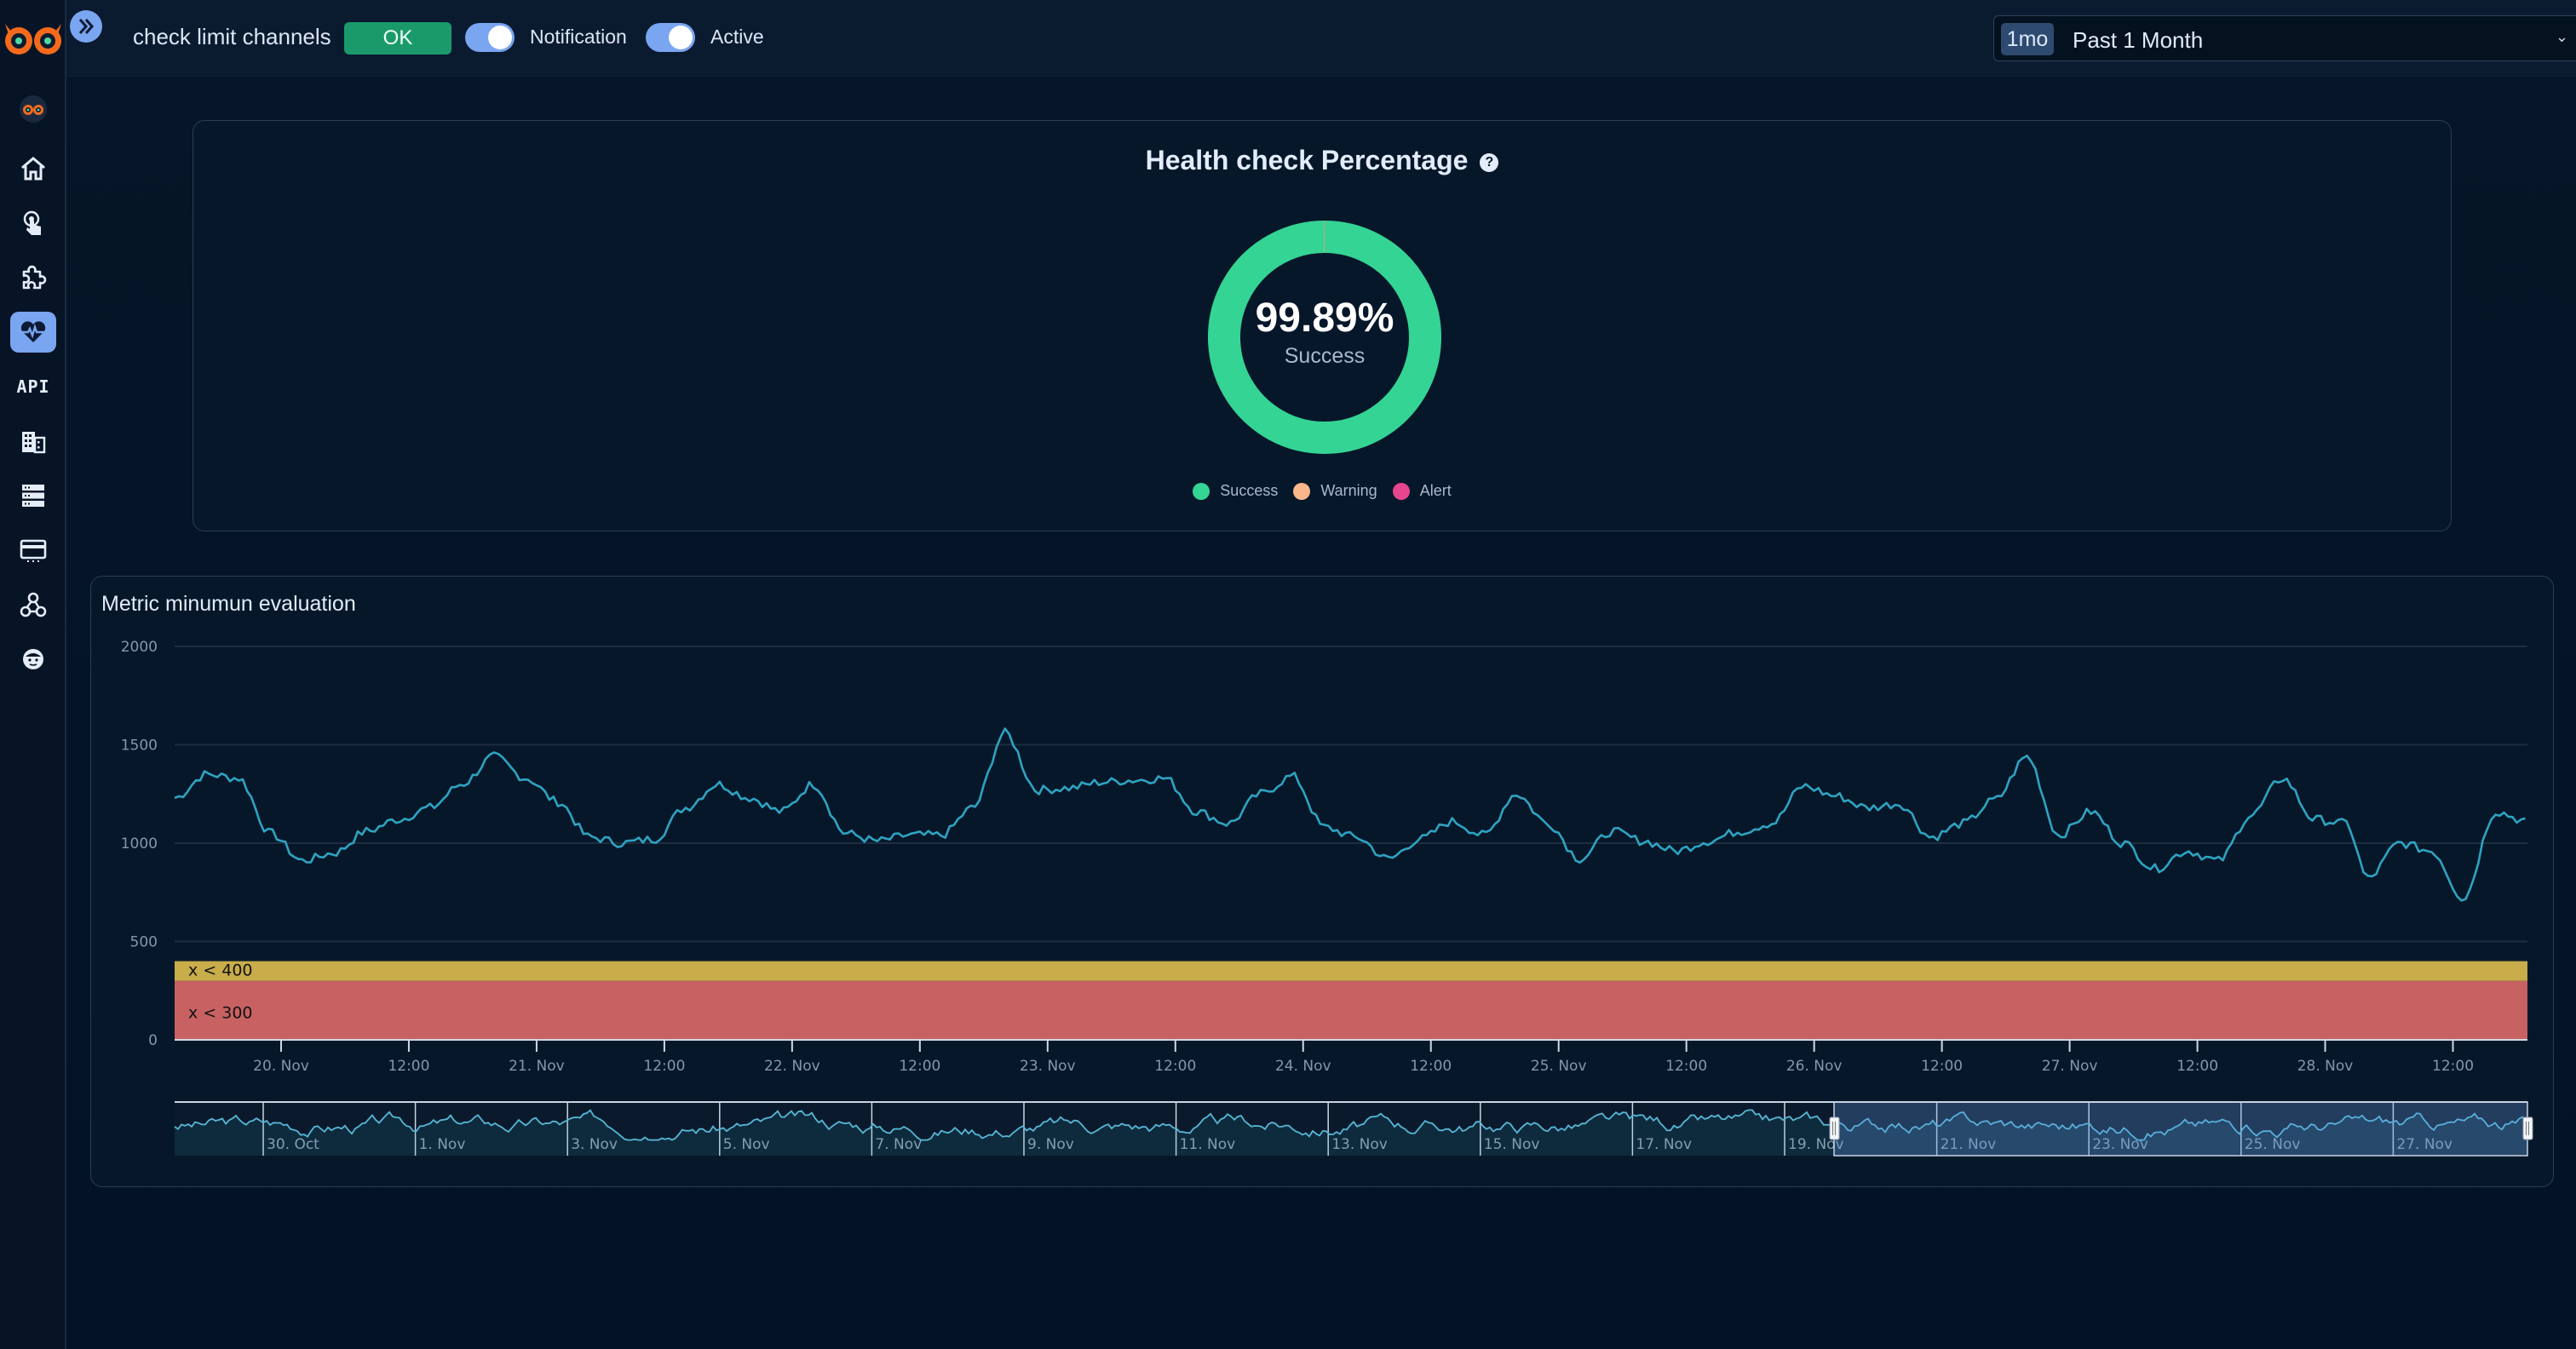  I want to click on x-tick-label: 25. Nov, so click(1559, 1066).